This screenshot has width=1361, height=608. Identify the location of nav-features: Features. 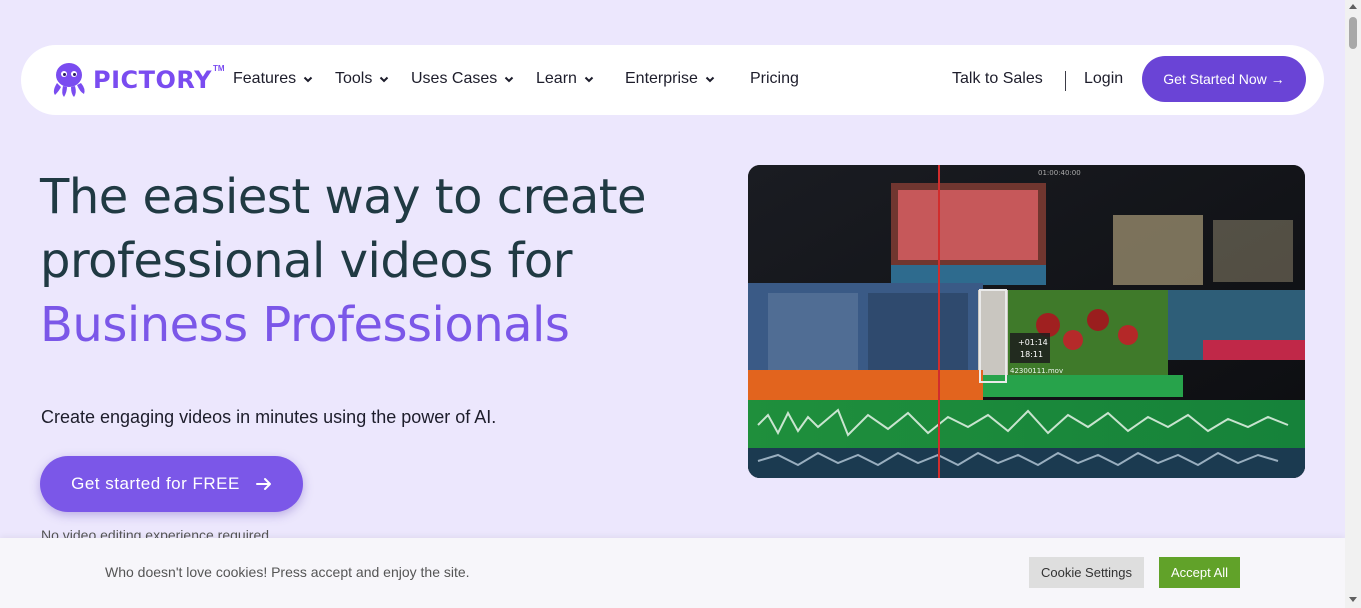
(273, 79).